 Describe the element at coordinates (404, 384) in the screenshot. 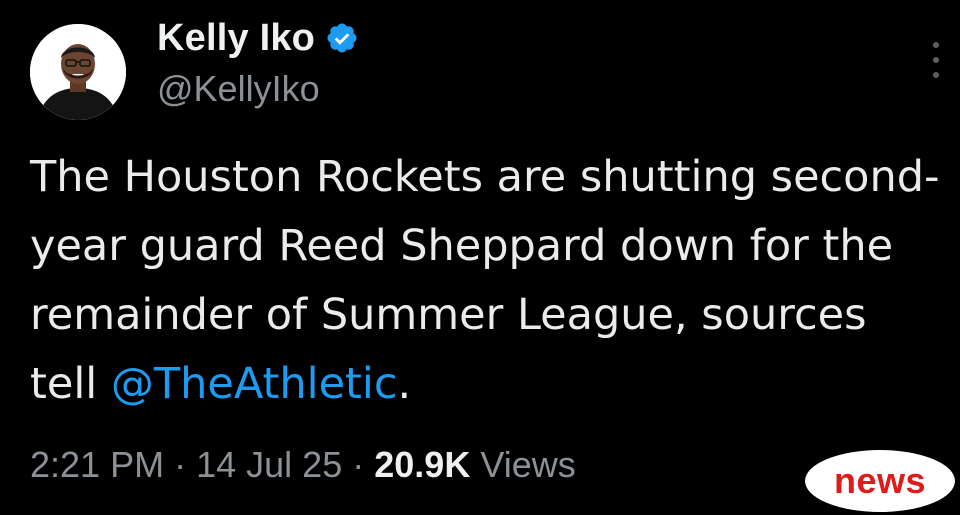

I see `tweet-punctuation: .` at that location.